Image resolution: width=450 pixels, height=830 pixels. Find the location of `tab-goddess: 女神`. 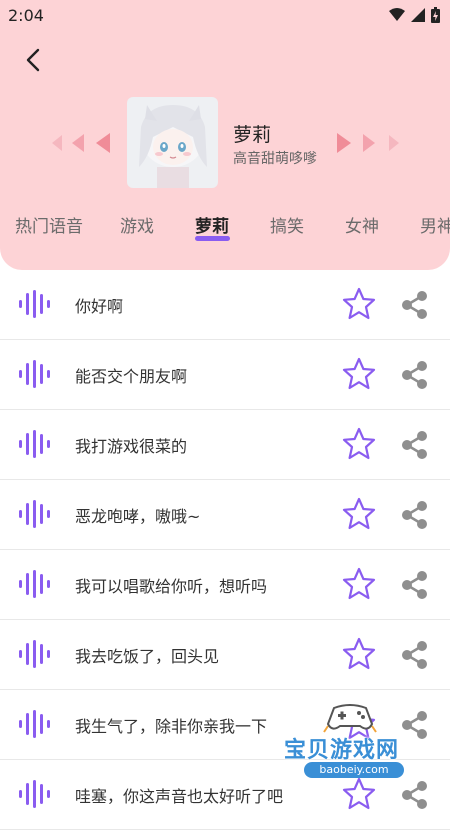

tab-goddess: 女神 is located at coordinates (362, 224).